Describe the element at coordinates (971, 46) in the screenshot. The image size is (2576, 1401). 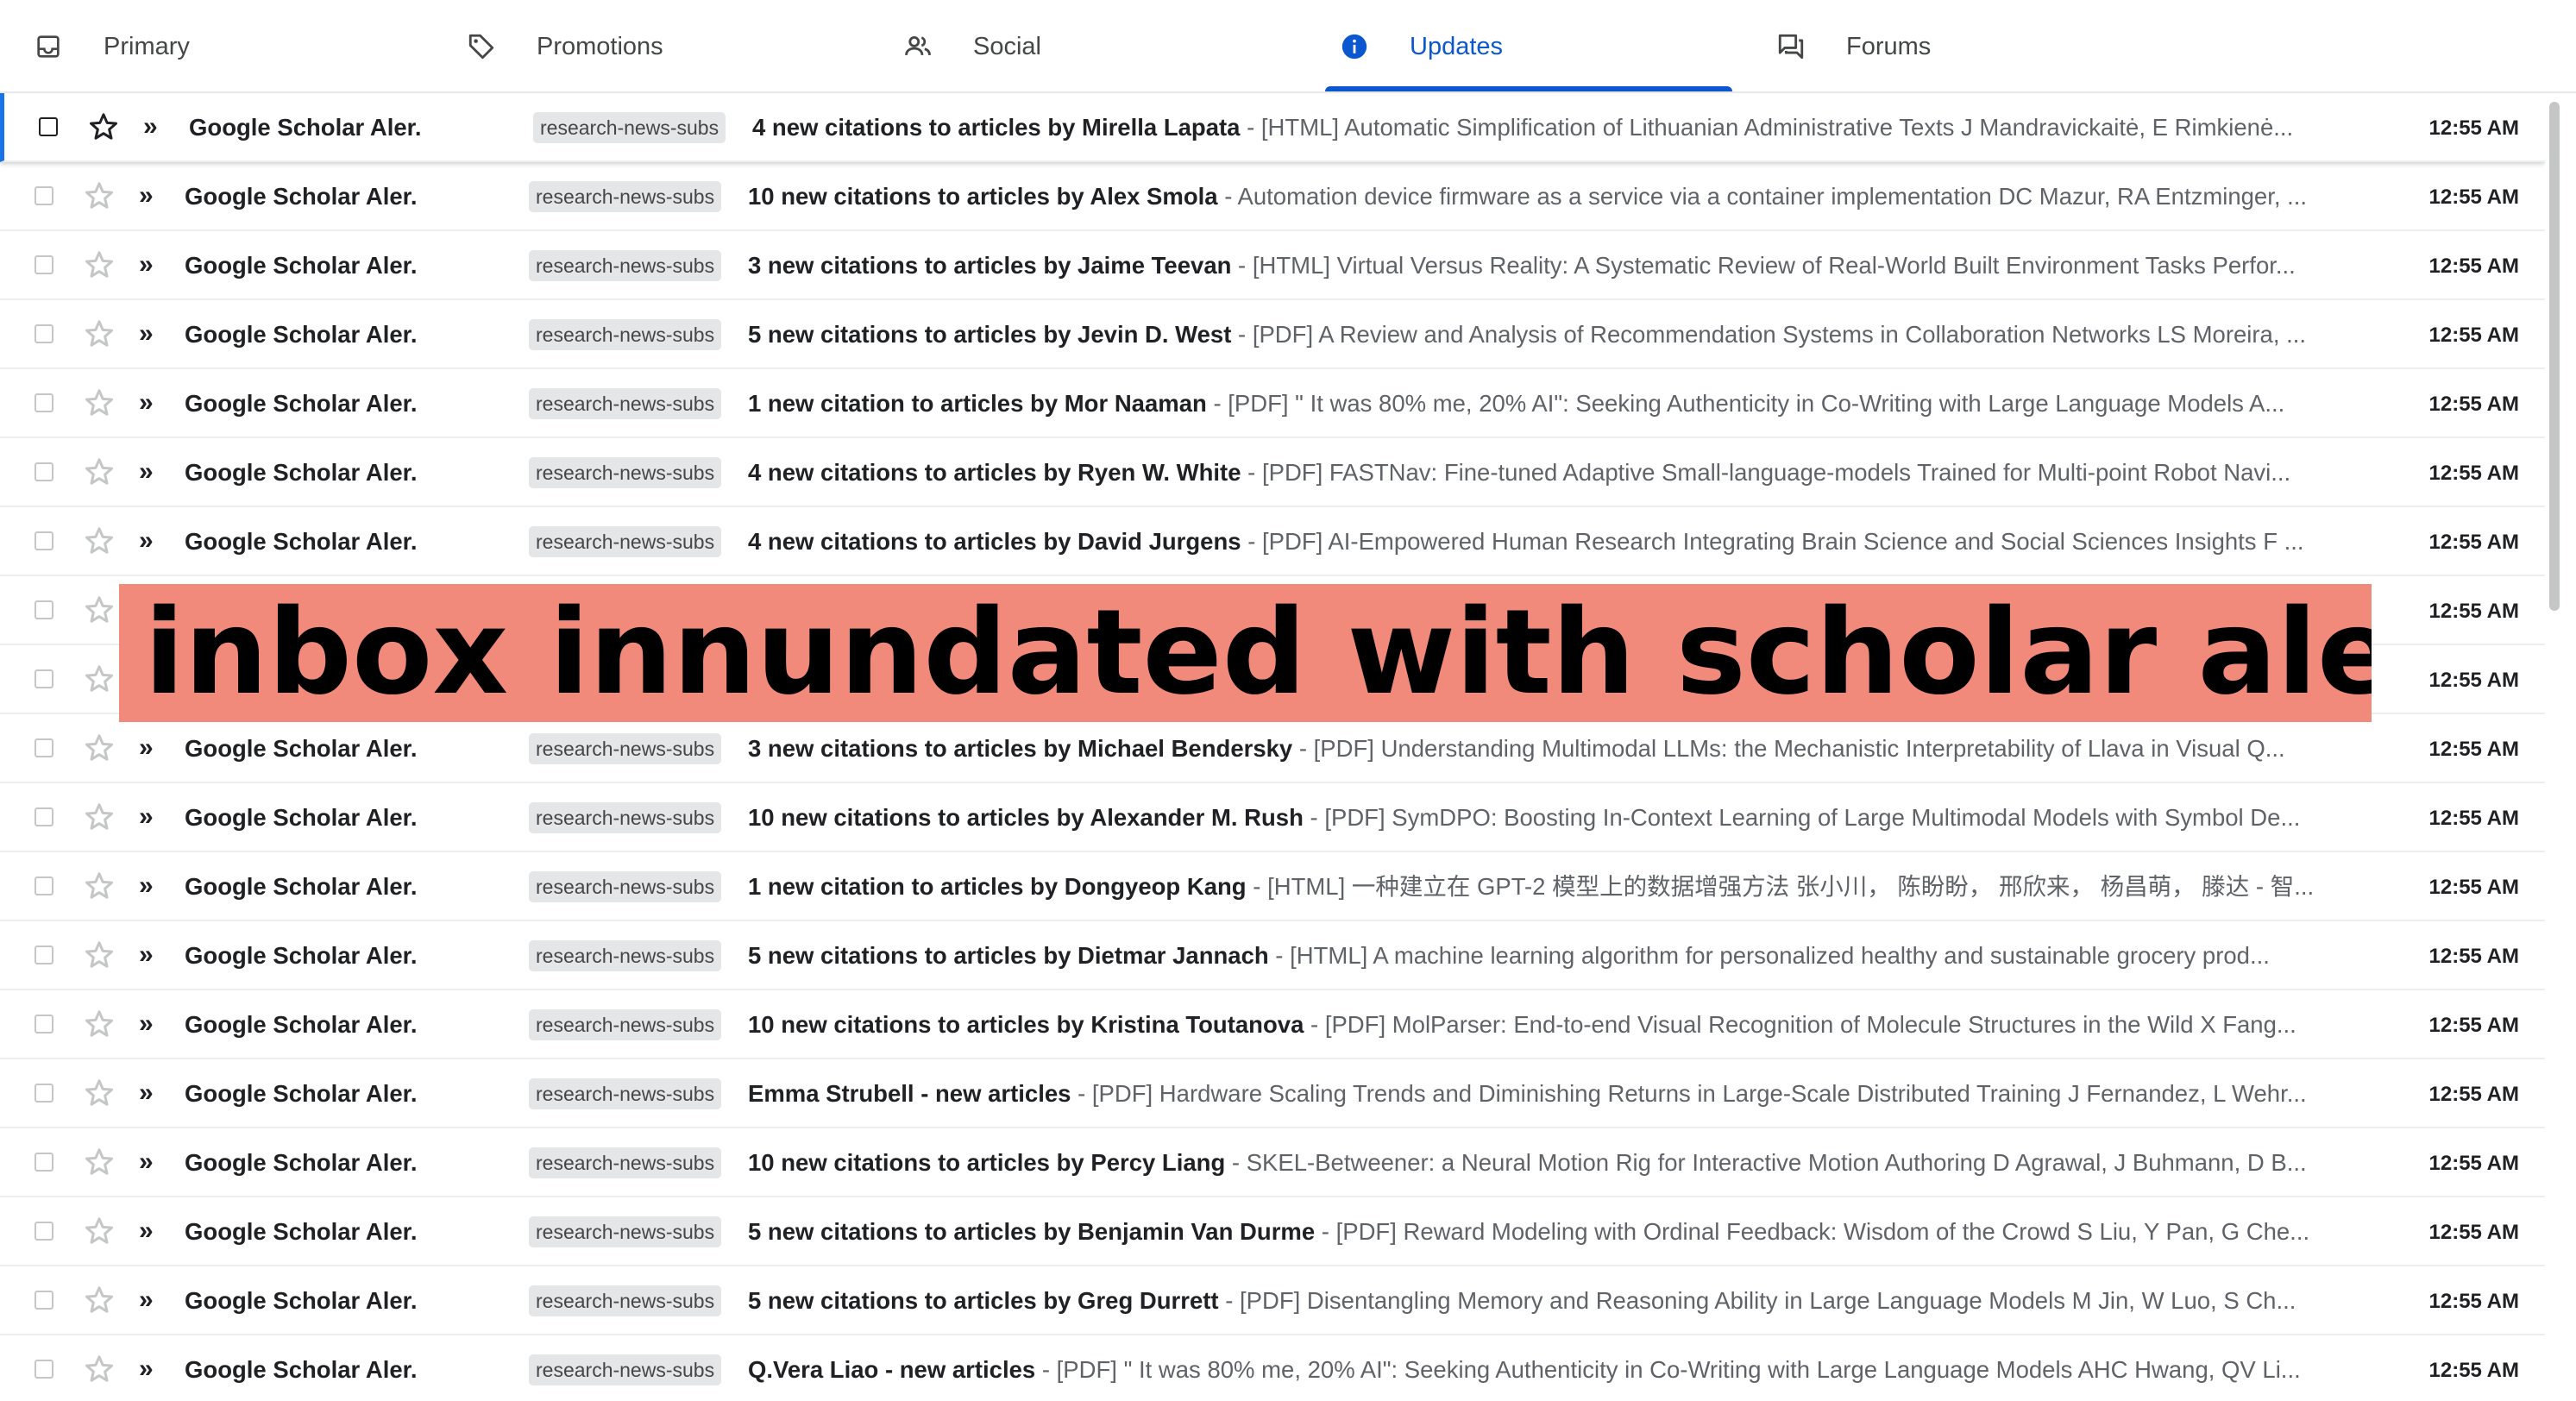
I see `tab-social: Social` at that location.